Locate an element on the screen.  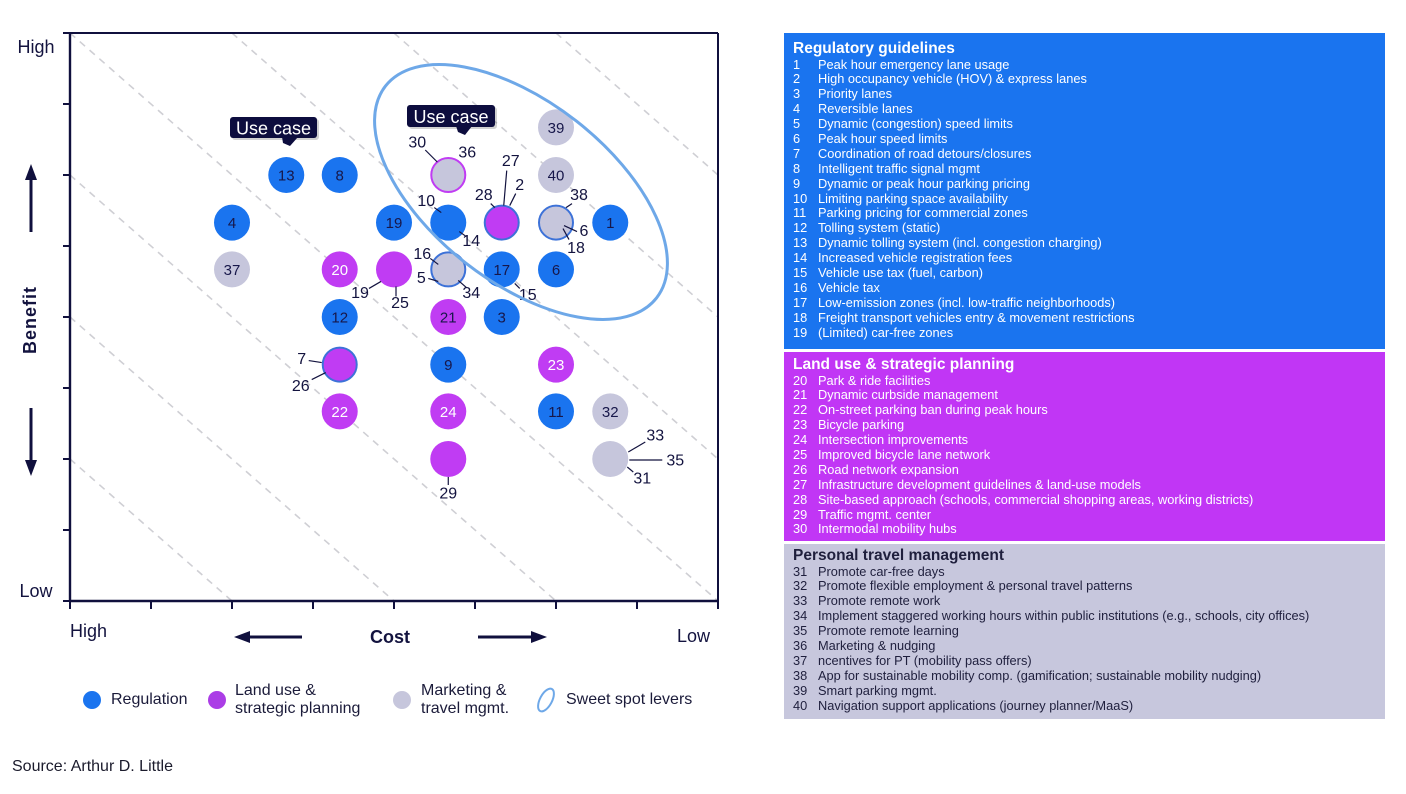
panel-list-item: 11 Parking pricing for commercial zones is located at coordinates (1089, 213).